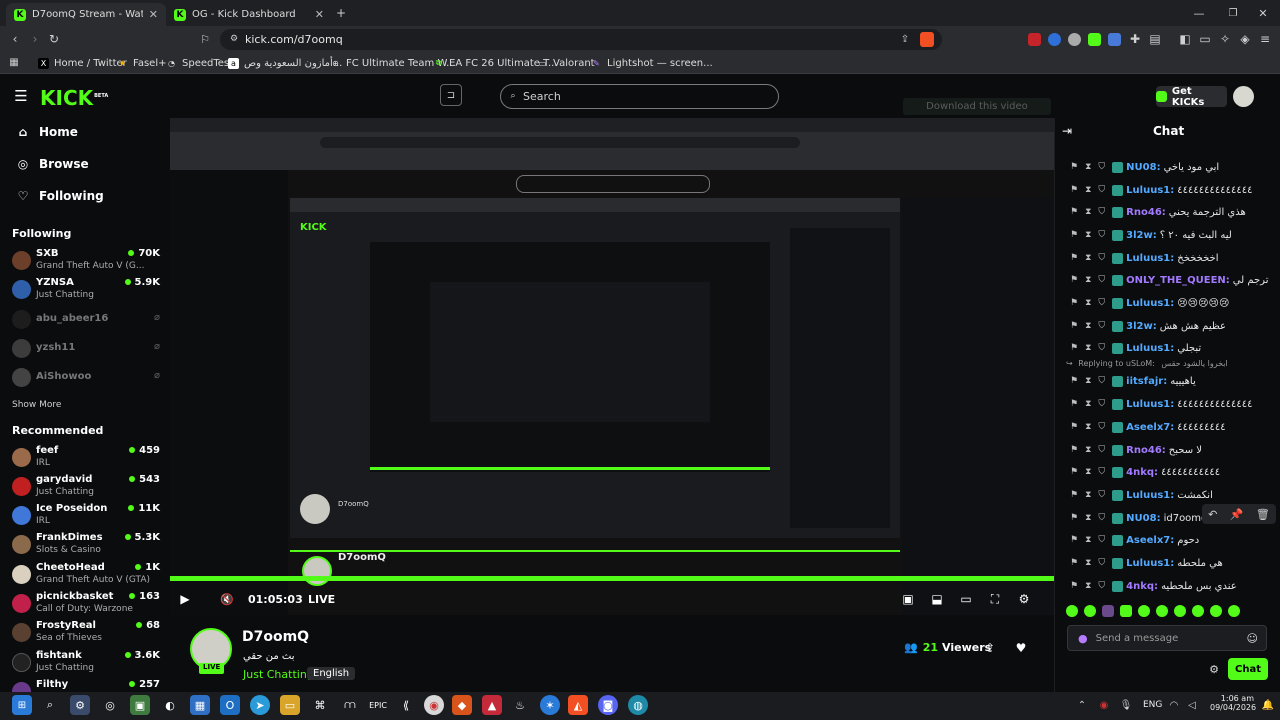 This screenshot has width=1280, height=720. I want to click on chat-message: ⚑ ⧗ ⛉ ONLY_THE_QUEEN: ترجم لي, so click(1172, 280).